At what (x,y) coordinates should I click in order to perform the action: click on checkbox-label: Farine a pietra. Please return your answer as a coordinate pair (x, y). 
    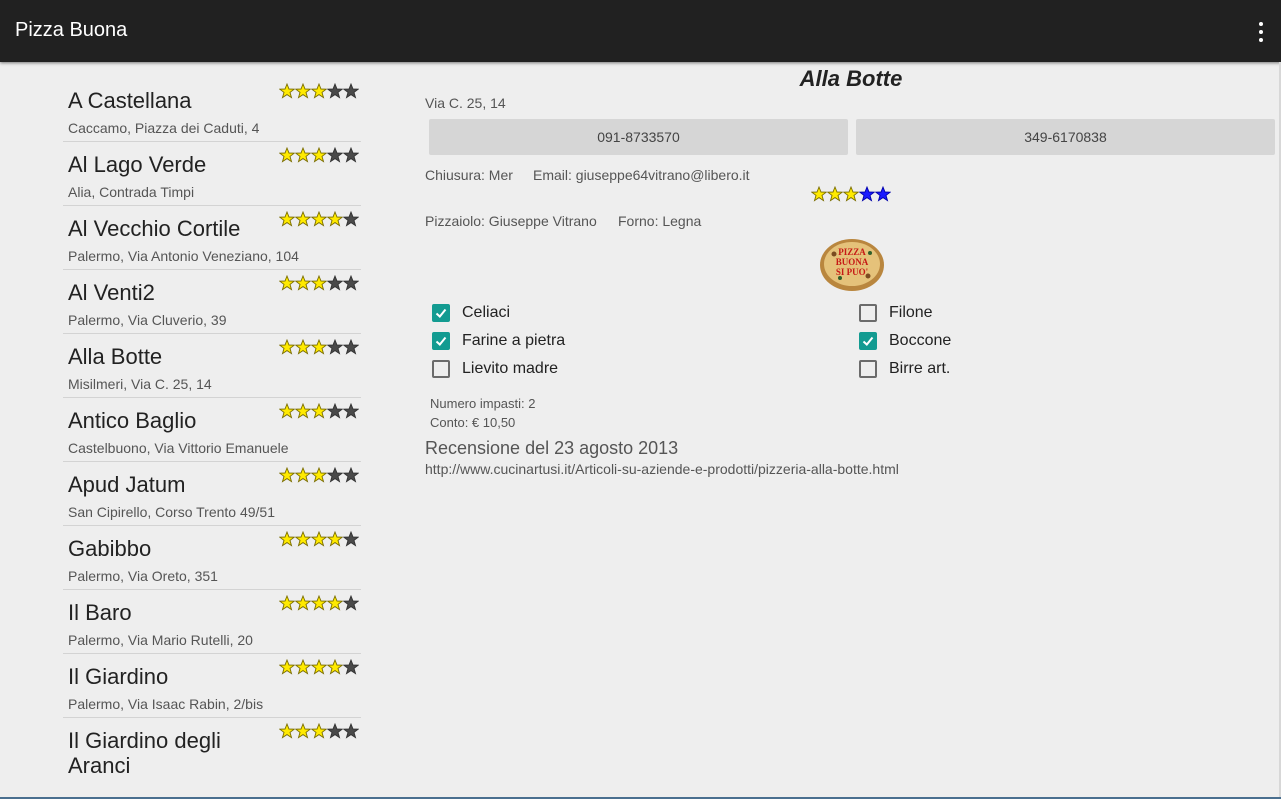
    Looking at the image, I should click on (514, 340).